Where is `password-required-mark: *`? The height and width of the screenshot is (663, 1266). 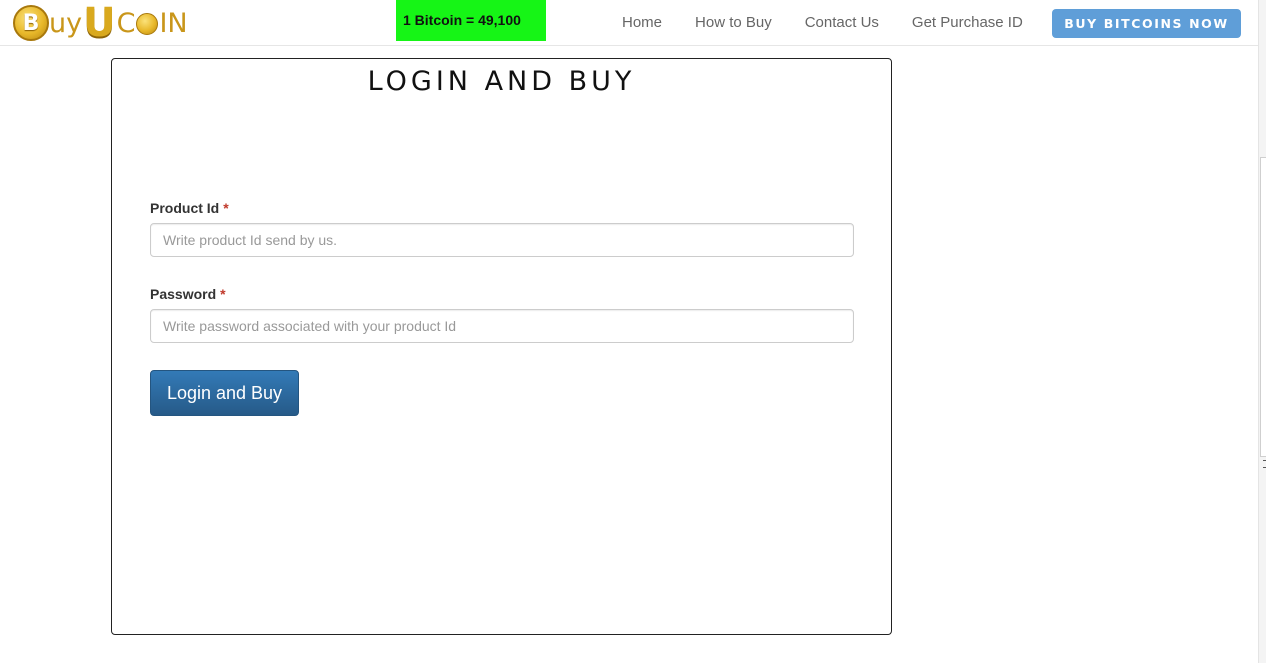
password-required-mark: * is located at coordinates (223, 294).